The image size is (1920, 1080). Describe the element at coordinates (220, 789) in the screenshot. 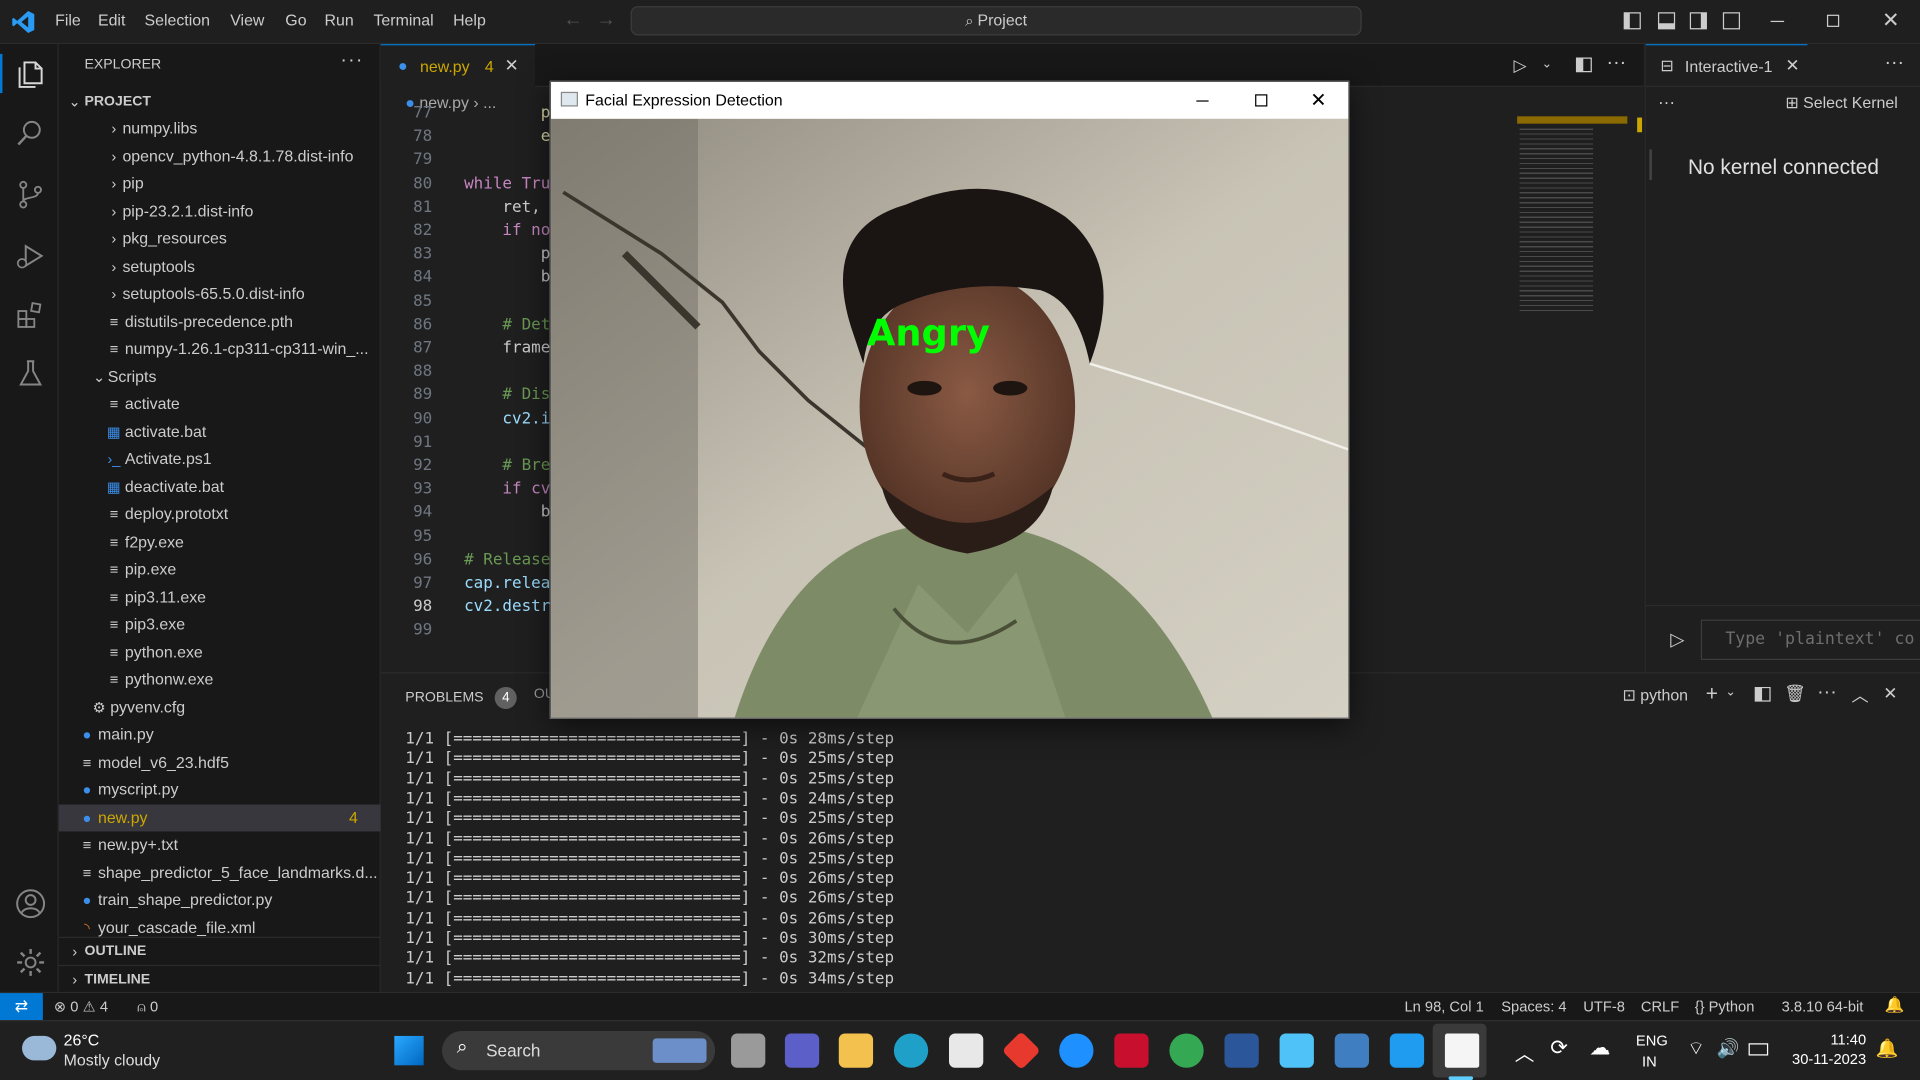

I see `tree-file: ● myscript.py` at that location.